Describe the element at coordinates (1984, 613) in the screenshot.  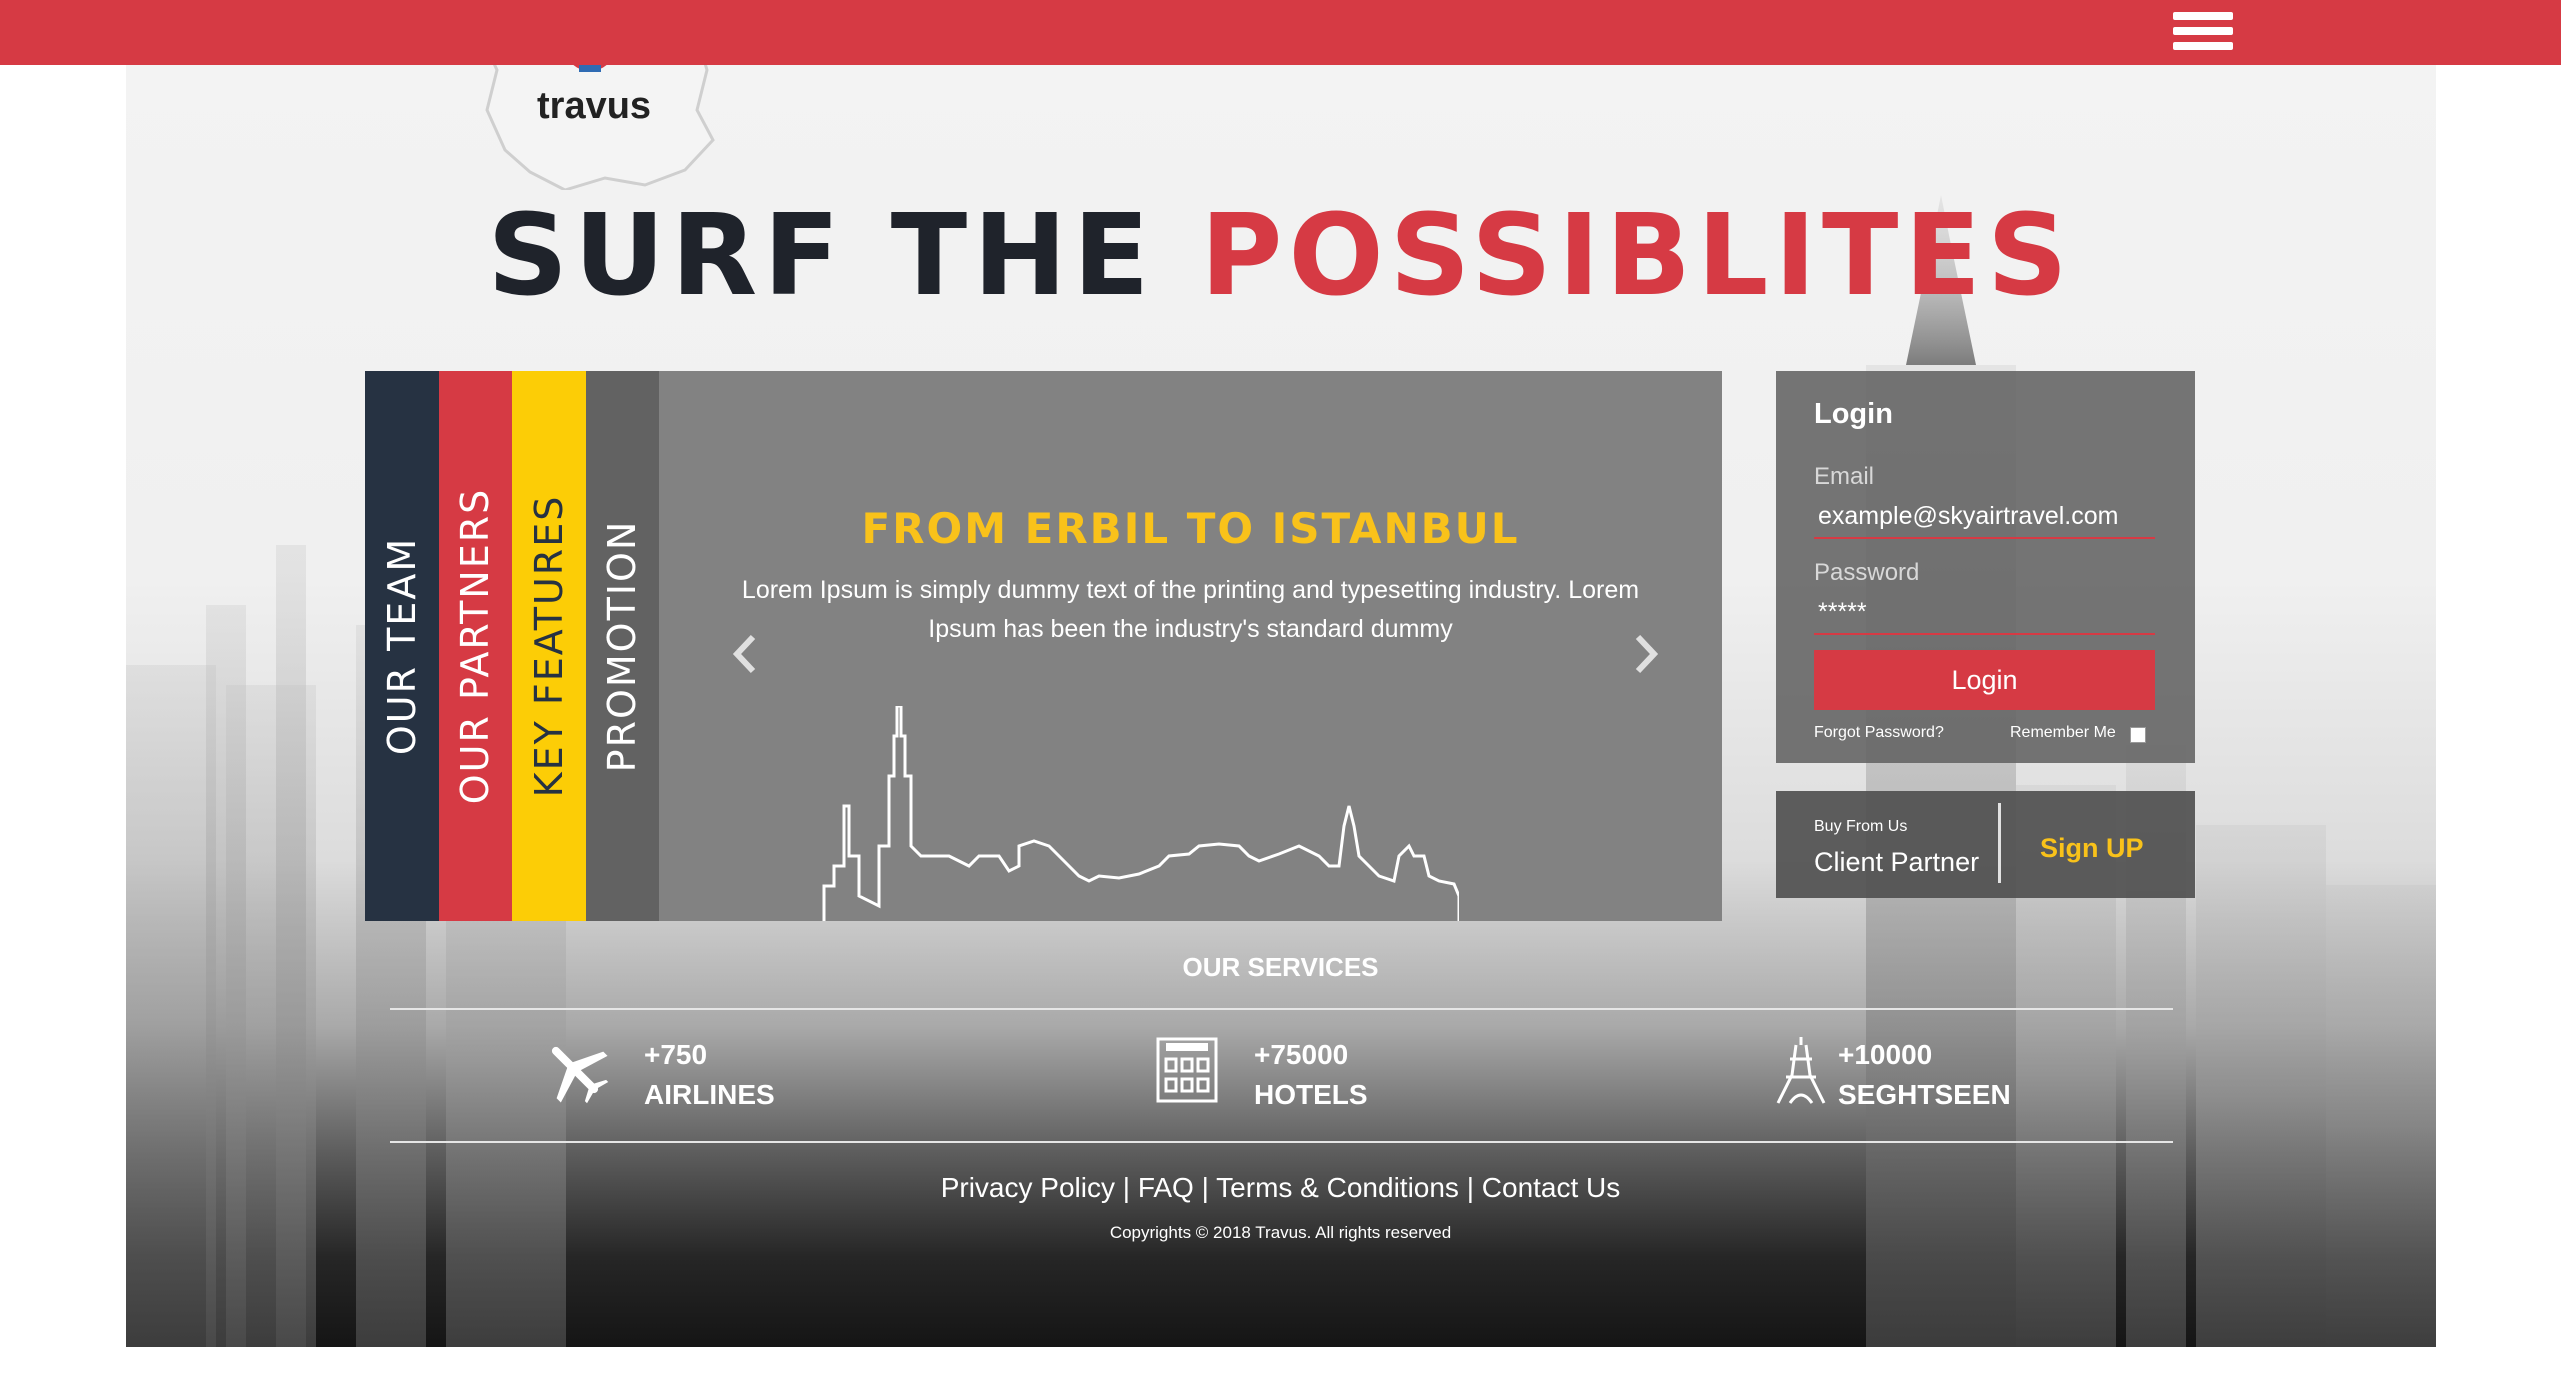
I see `password-field` at that location.